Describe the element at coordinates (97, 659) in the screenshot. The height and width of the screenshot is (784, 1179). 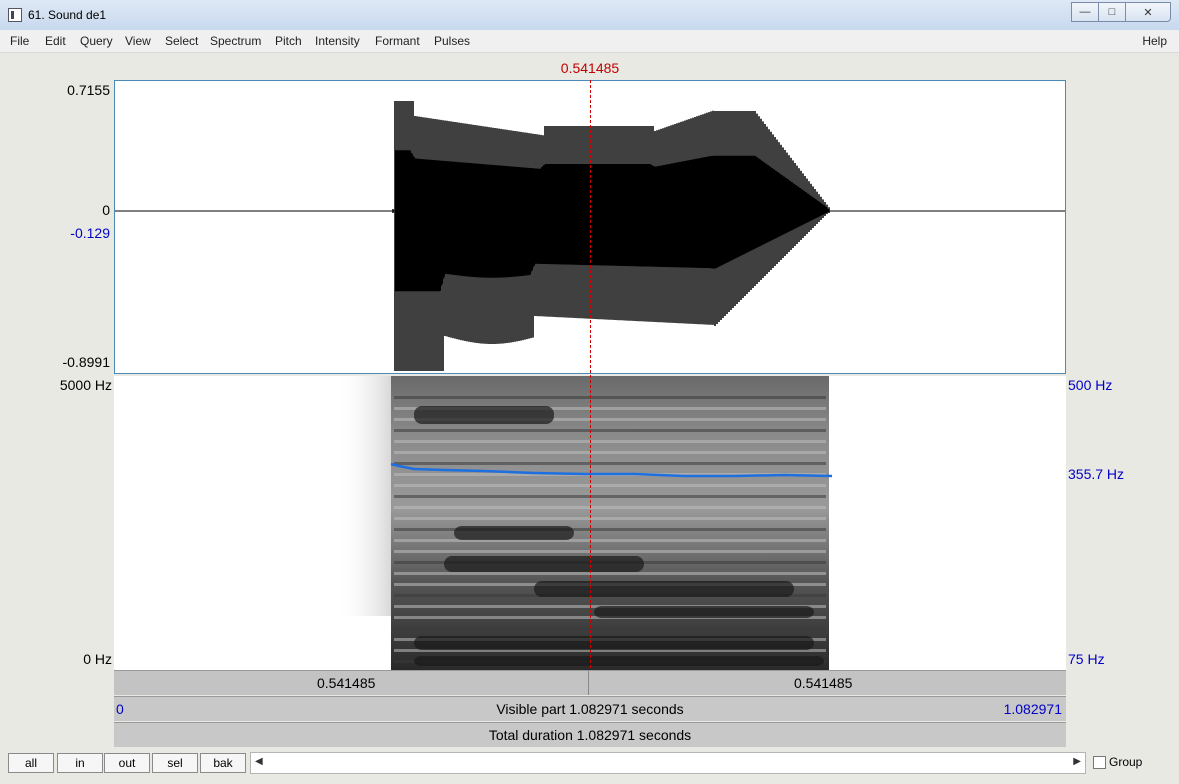
I see `spectrogram-fmin-label: 0 Hz` at that location.